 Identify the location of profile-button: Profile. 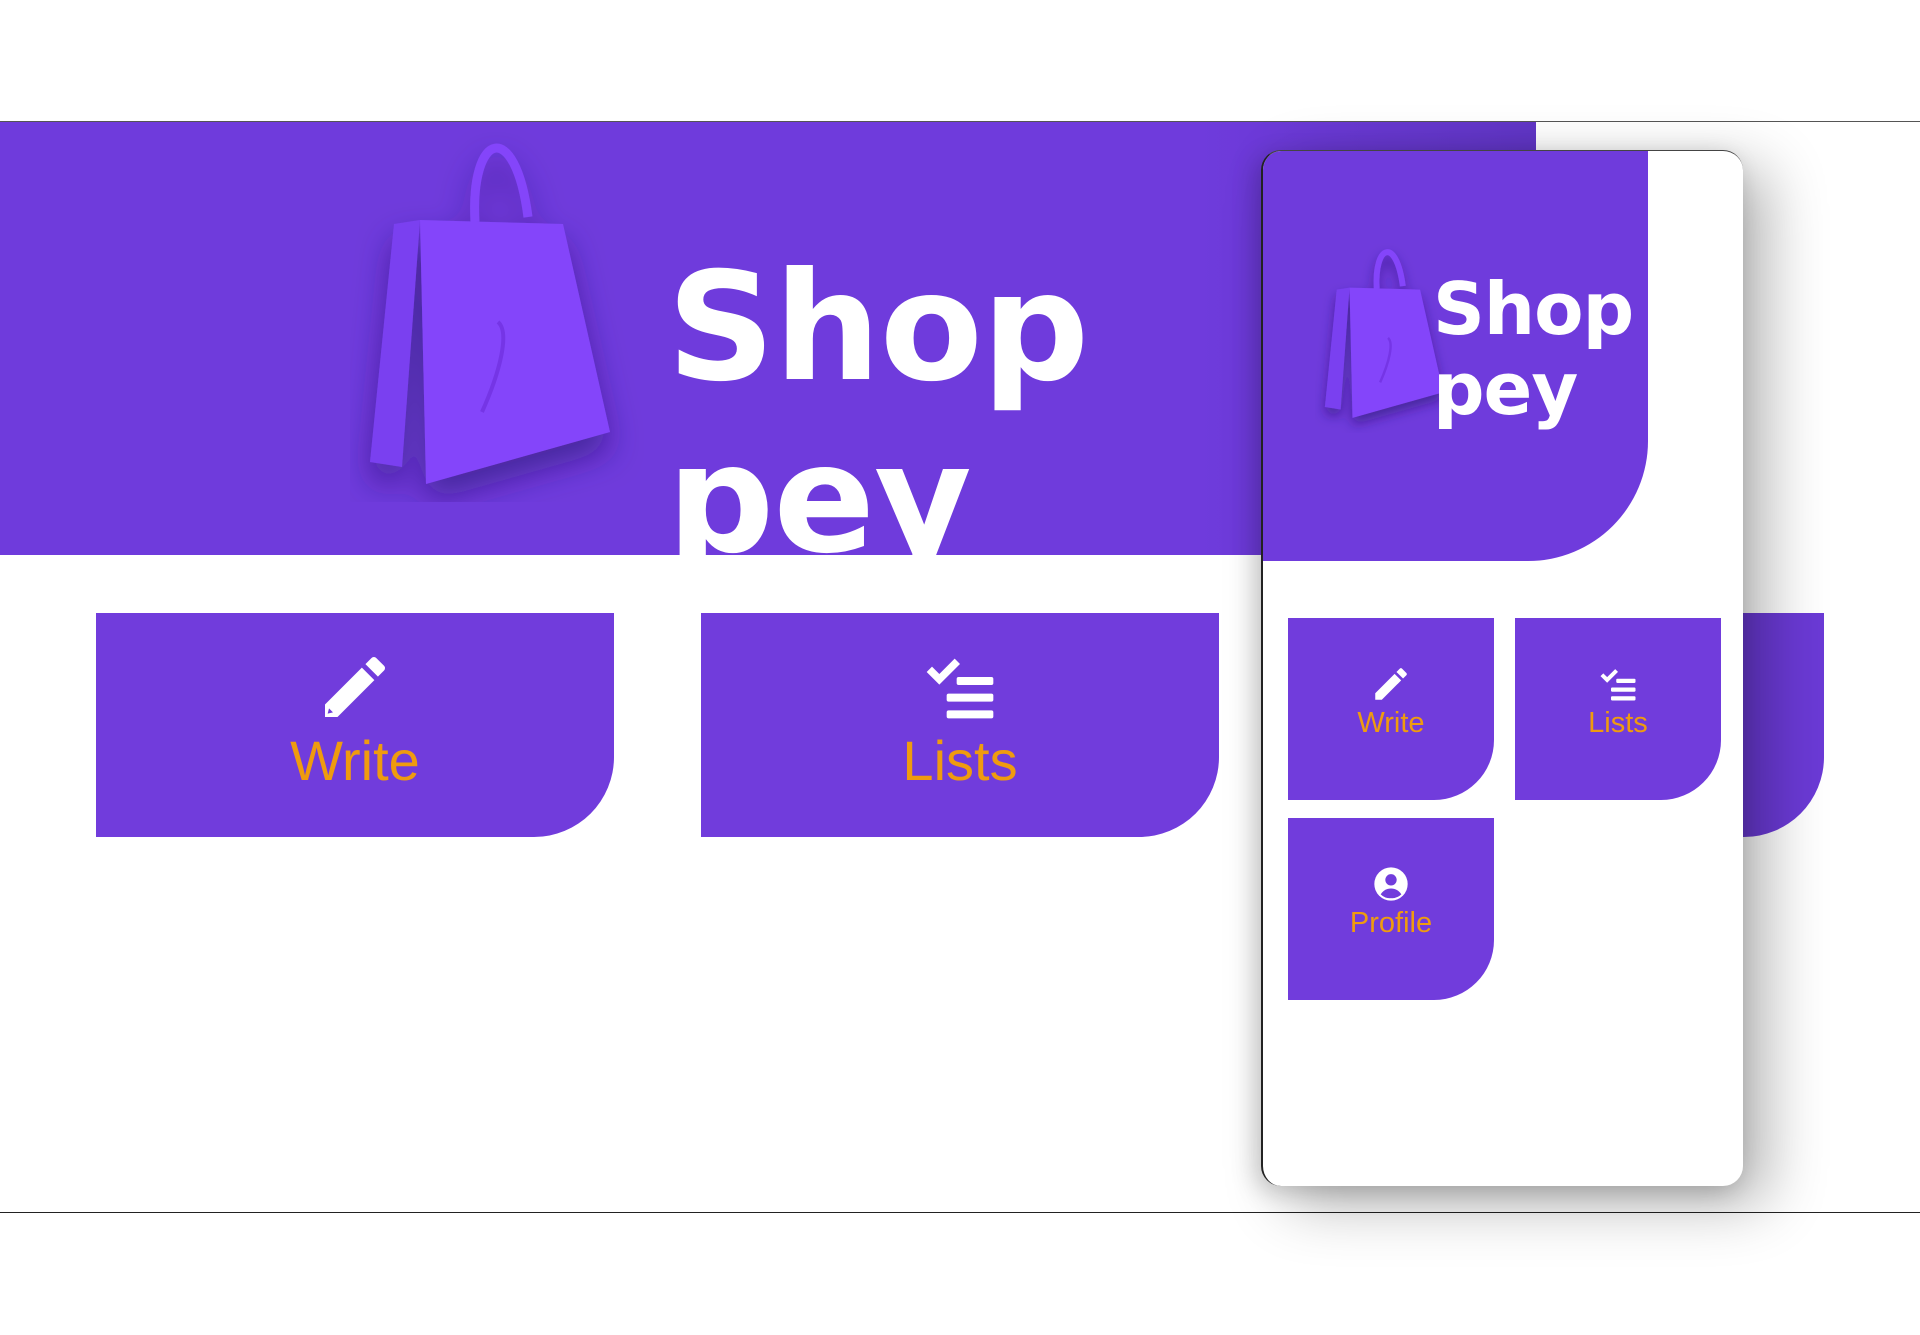
(1391, 909).